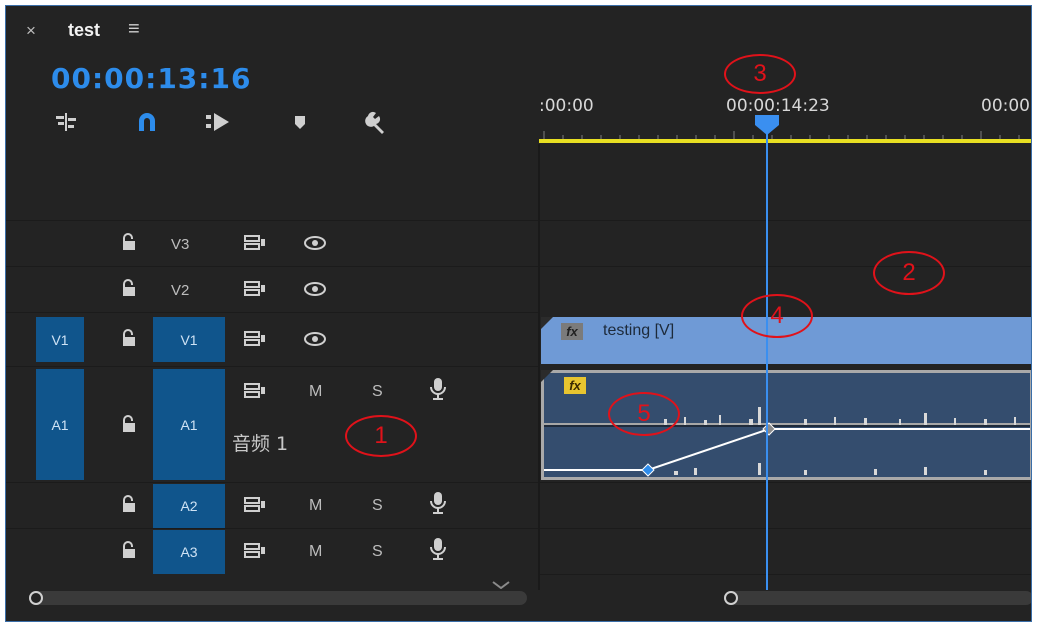 This screenshot has width=1038, height=628. Describe the element at coordinates (300, 122) in the screenshot. I see `add-marker-icon` at that location.